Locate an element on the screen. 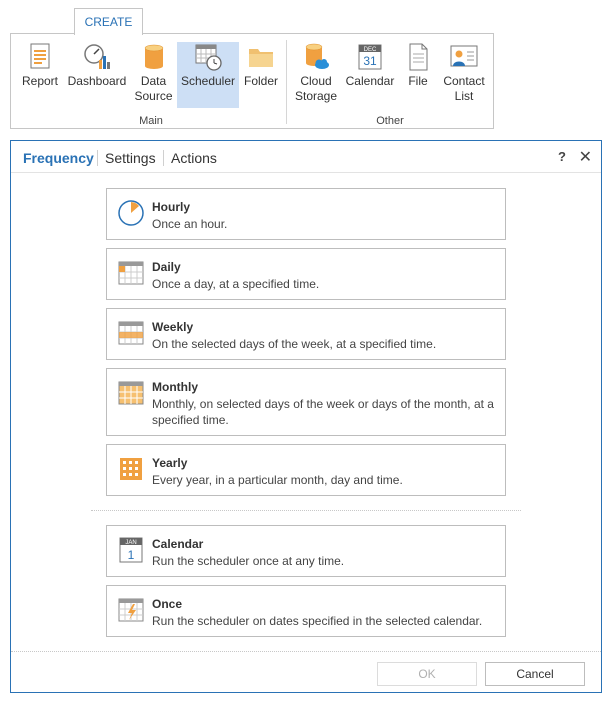  scheduler-icon is located at coordinates (208, 57).